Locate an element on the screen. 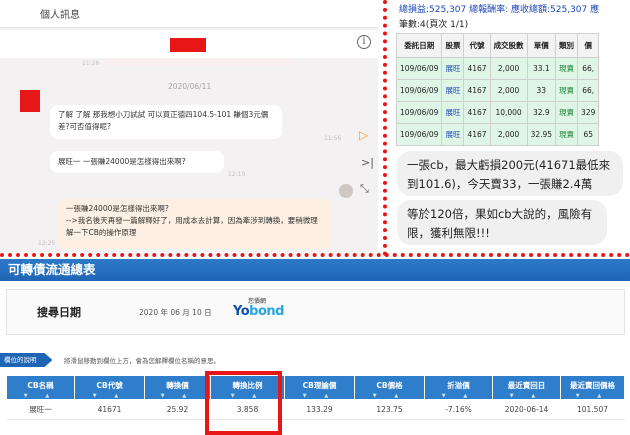 The width and height of the screenshot is (630, 435). column-label: 轉換價 is located at coordinates (177, 385).